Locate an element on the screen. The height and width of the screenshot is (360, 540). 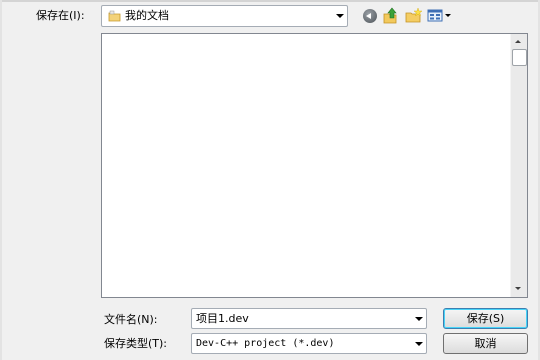
location-combo: 我的文档 is located at coordinates (224, 16).